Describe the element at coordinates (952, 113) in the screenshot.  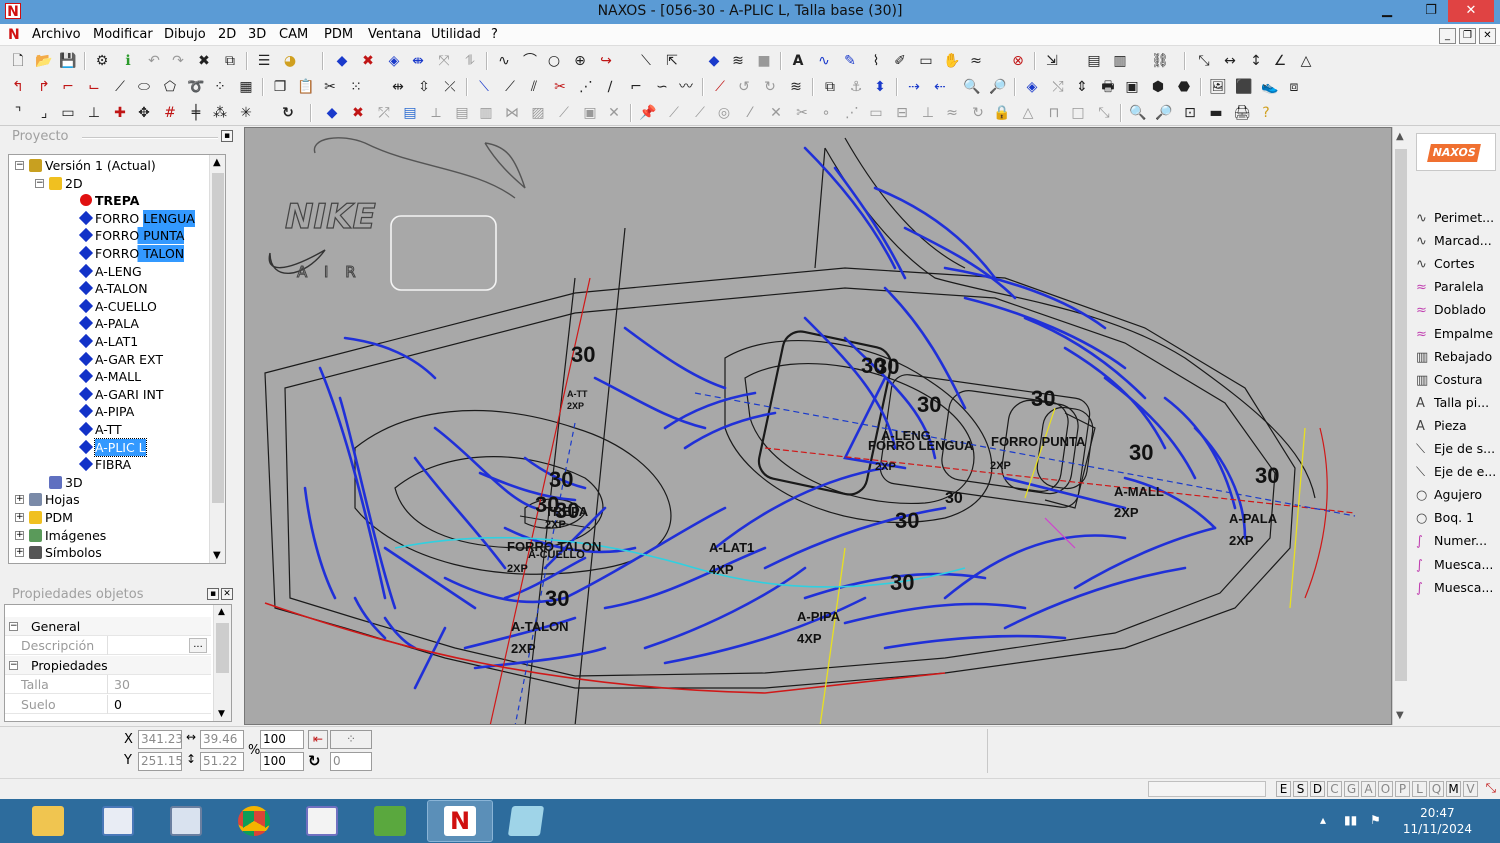
I see `wave2-icon: ≈` at that location.